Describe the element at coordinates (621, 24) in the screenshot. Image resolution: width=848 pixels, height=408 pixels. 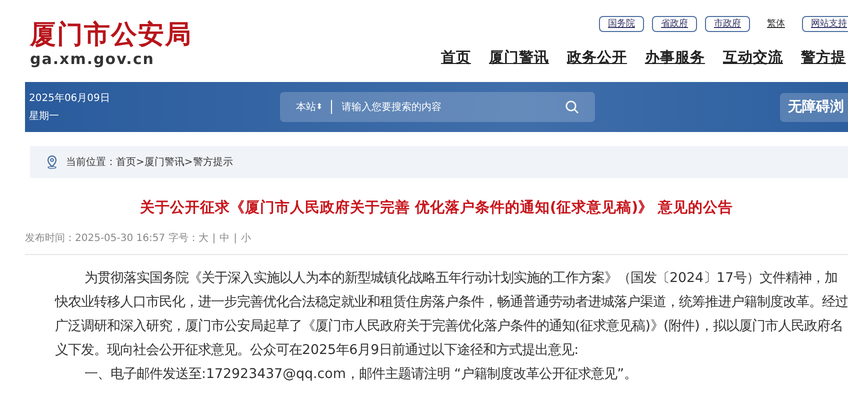
I see `top-link: 国务院` at that location.